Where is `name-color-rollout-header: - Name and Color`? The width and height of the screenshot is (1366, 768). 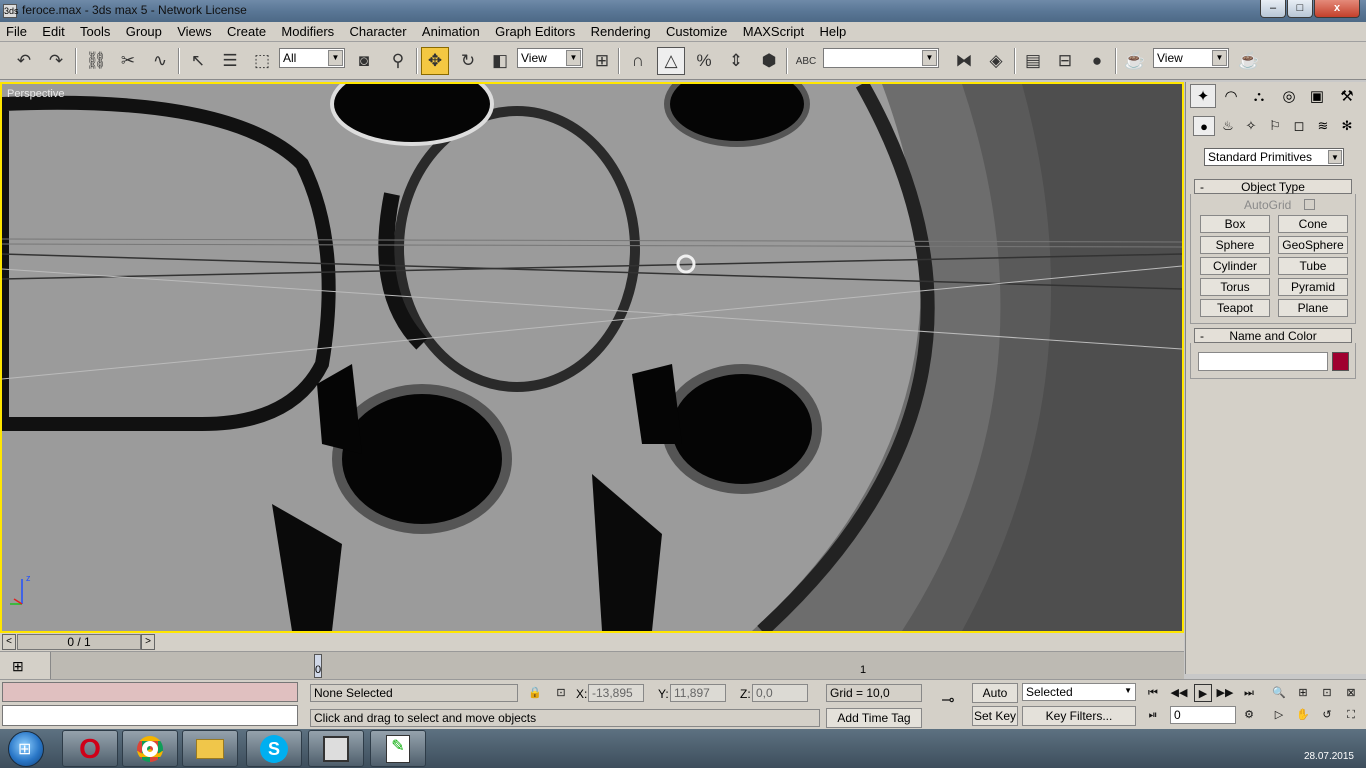
name-color-rollout-header: - Name and Color is located at coordinates (1273, 335).